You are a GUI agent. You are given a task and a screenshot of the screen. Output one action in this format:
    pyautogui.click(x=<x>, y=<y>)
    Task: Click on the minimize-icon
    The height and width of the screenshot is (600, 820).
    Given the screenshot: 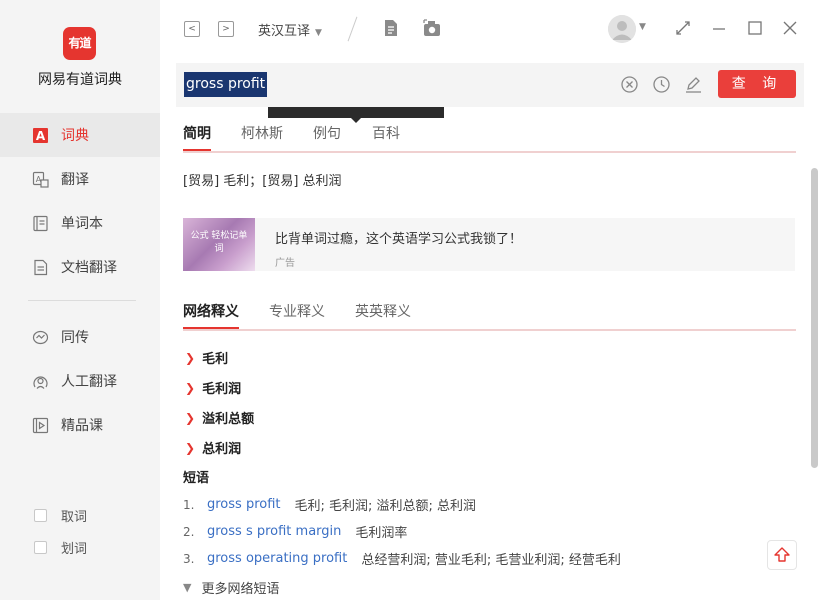 What is the action you would take?
    pyautogui.click(x=719, y=28)
    